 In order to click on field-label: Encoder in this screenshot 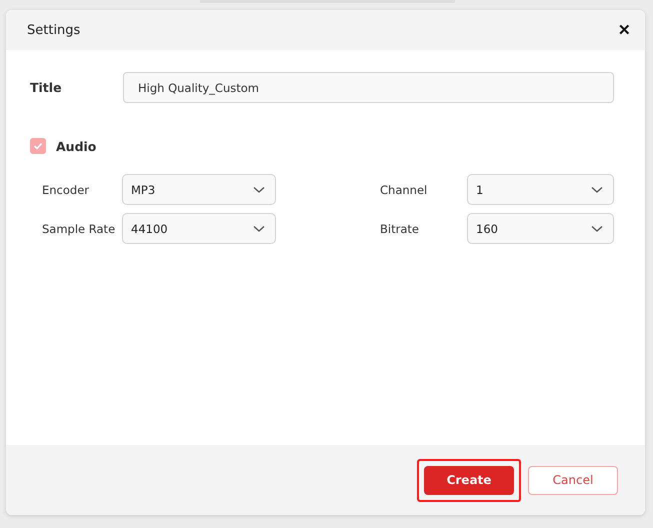, I will do `click(66, 189)`.